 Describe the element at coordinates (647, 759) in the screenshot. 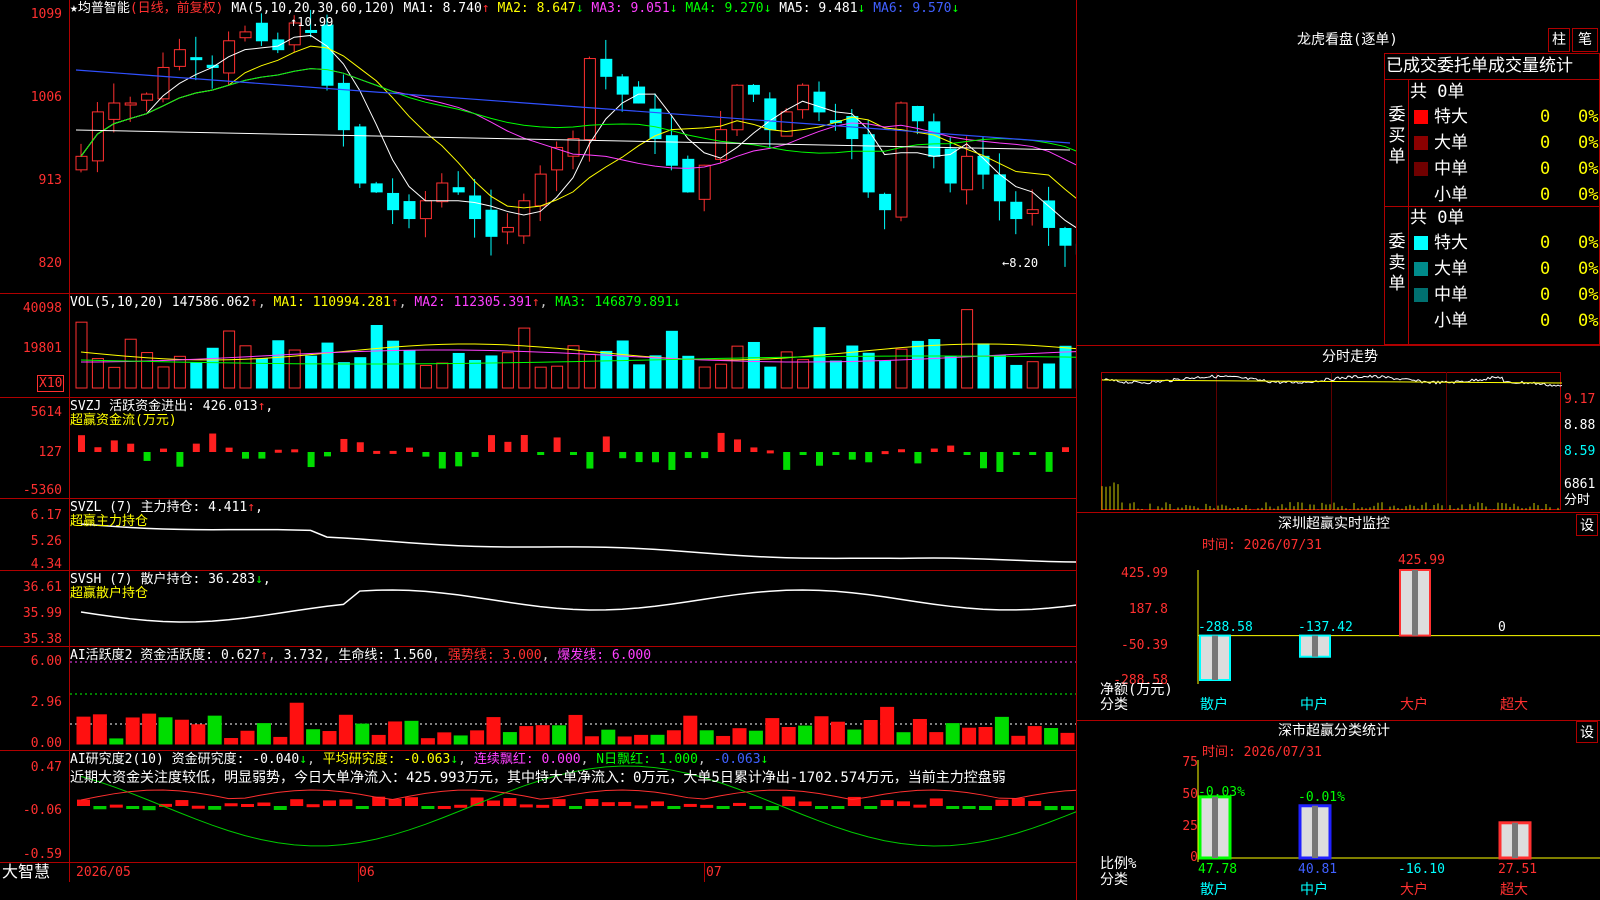

I see `ai2-v4: N日飘红: 1.000` at that location.